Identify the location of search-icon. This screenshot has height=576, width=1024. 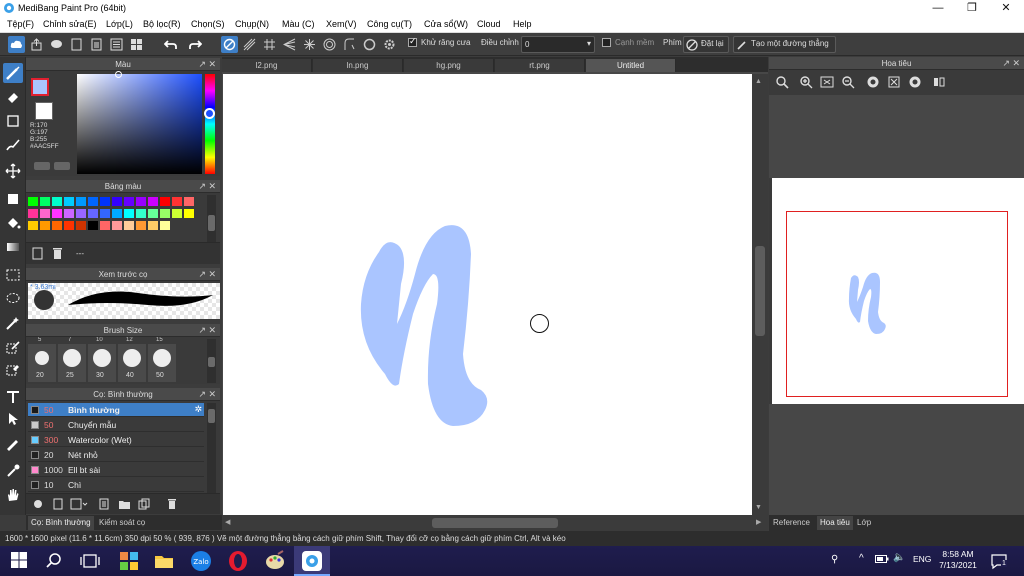
(54, 561).